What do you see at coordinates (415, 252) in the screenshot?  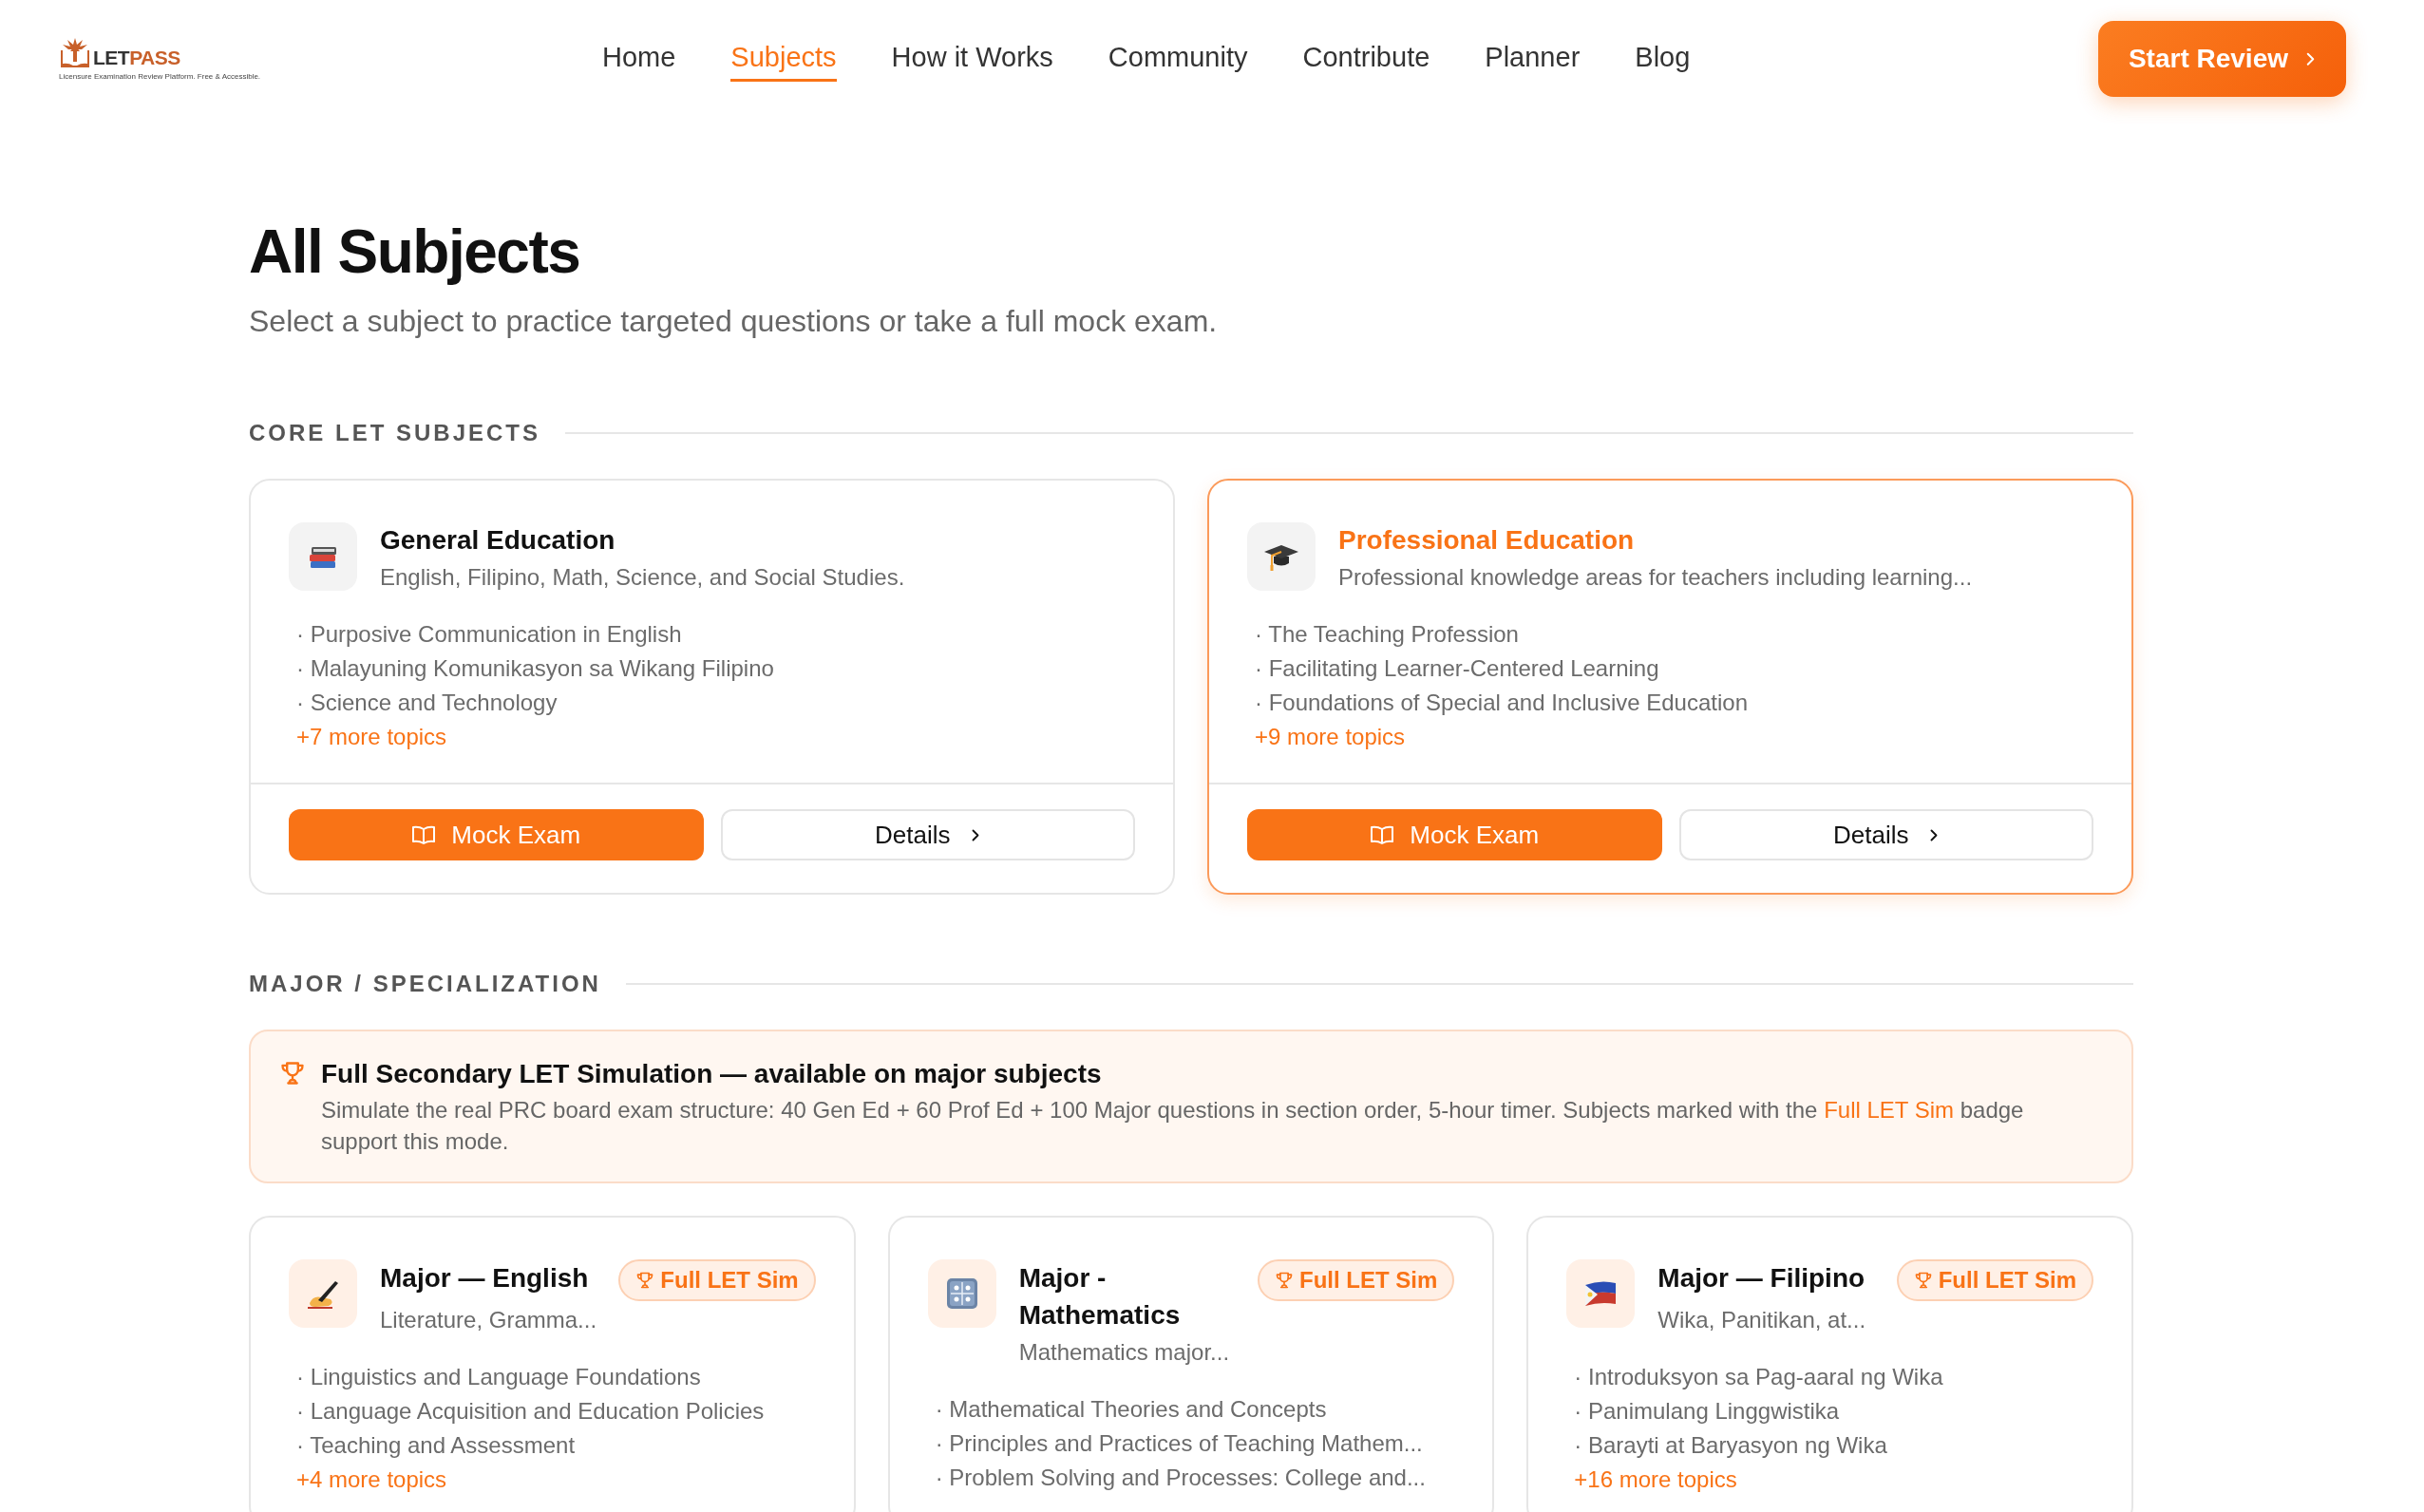 I see `page-title: All Subjects` at bounding box center [415, 252].